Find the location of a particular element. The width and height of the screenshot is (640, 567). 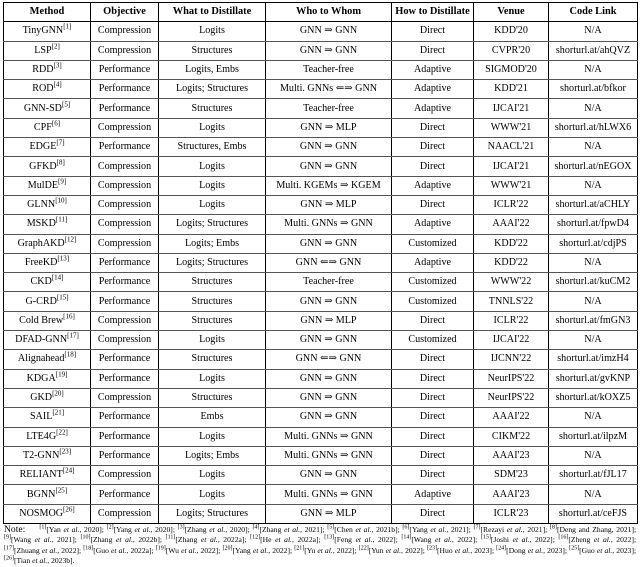

method-reference: [16] is located at coordinates (69, 316).